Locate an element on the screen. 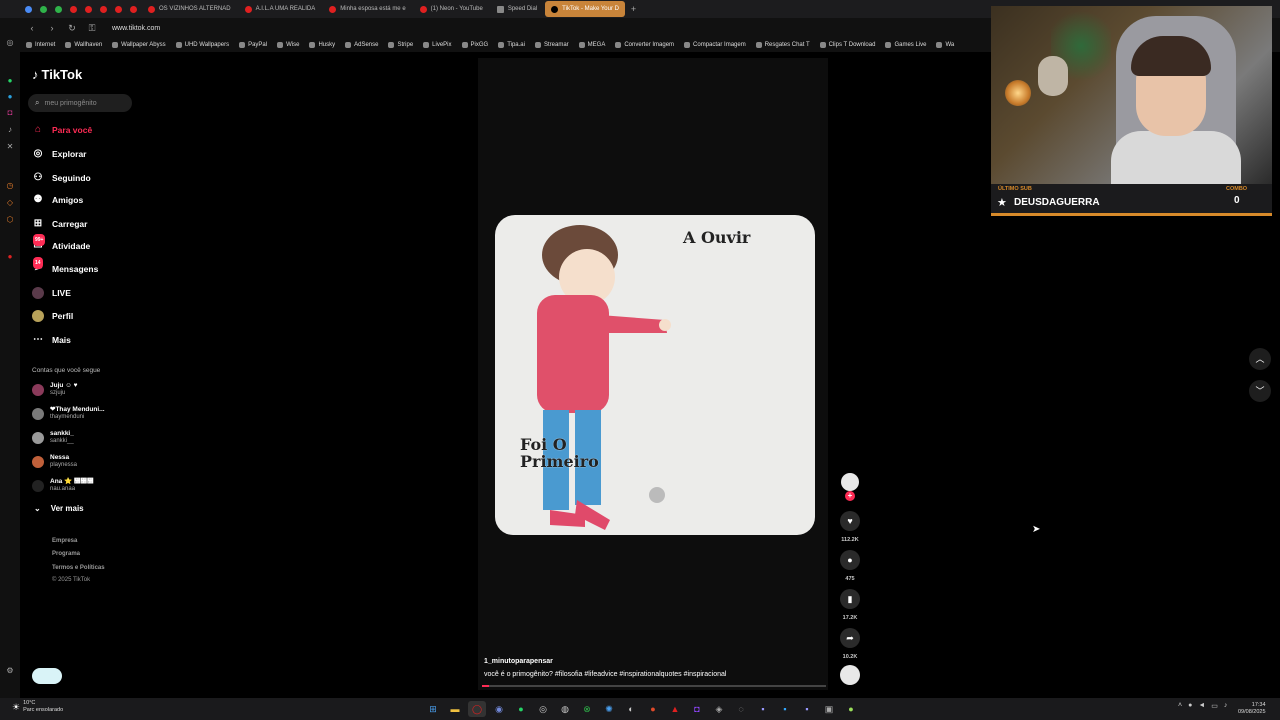 This screenshot has height=720, width=1280. back-icon: ‹ is located at coordinates (32, 28).